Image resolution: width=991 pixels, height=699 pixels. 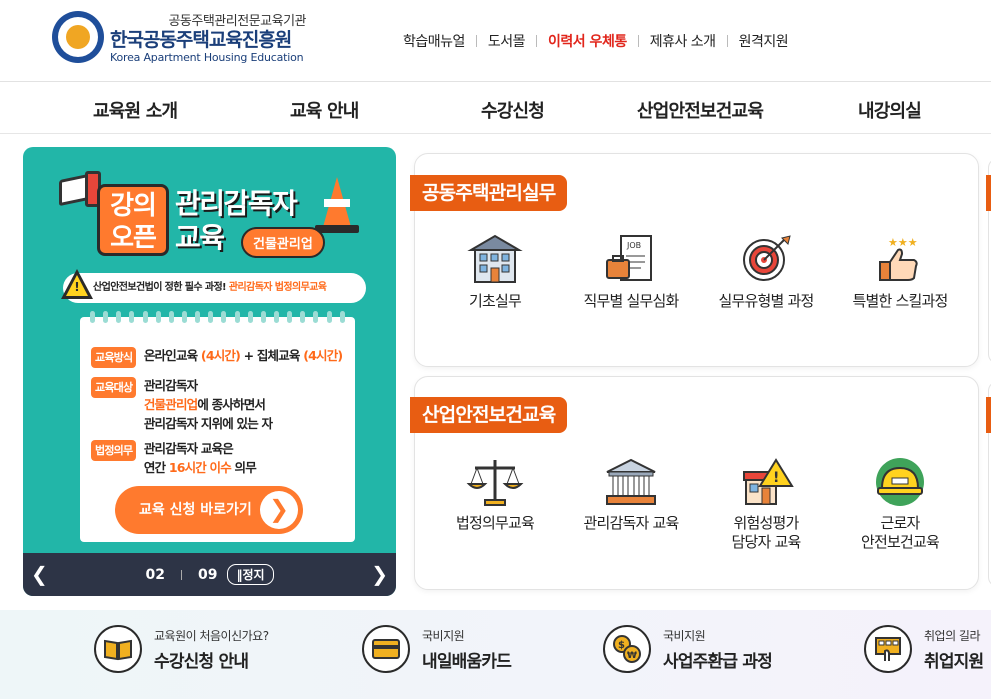 What do you see at coordinates (495, 523) in the screenshot?
I see `course-label: 법정의무교육` at bounding box center [495, 523].